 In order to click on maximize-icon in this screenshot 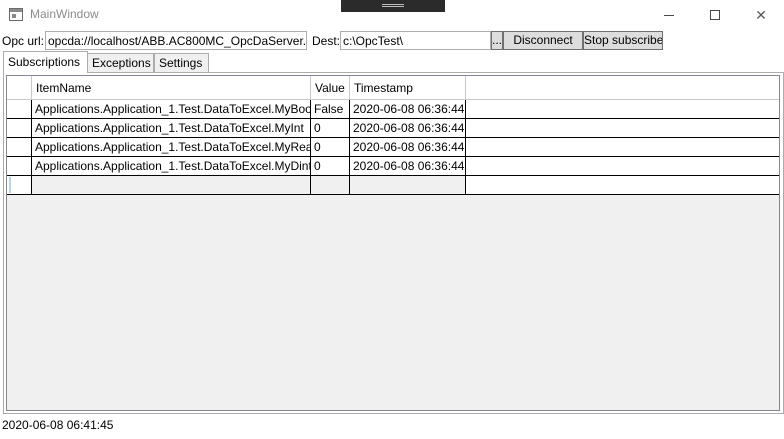, I will do `click(715, 15)`.